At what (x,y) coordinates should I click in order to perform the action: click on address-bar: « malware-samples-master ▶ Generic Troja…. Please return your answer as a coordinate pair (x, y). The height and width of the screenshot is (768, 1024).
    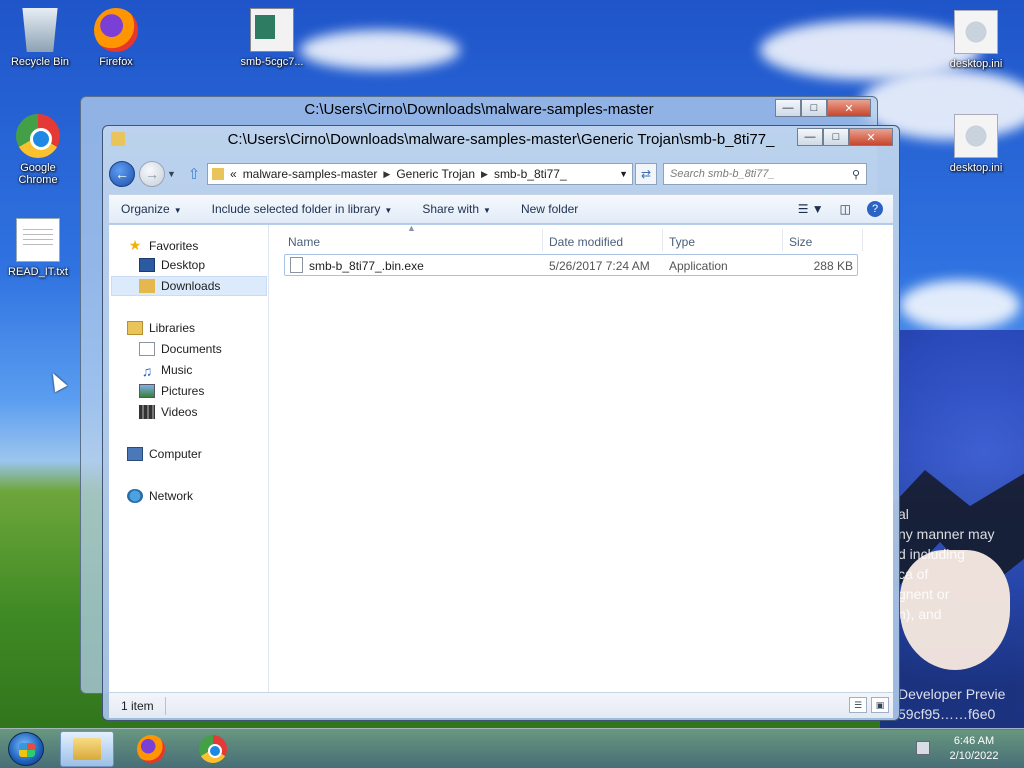
    Looking at the image, I should click on (420, 174).